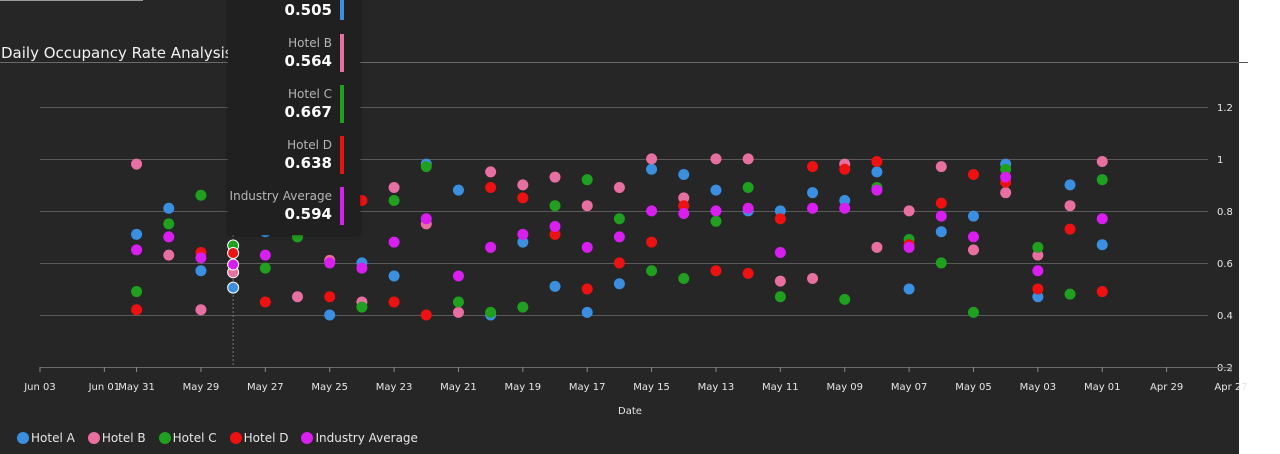  I want to click on legend-item-hotel-c: Hotel C, so click(187, 438).